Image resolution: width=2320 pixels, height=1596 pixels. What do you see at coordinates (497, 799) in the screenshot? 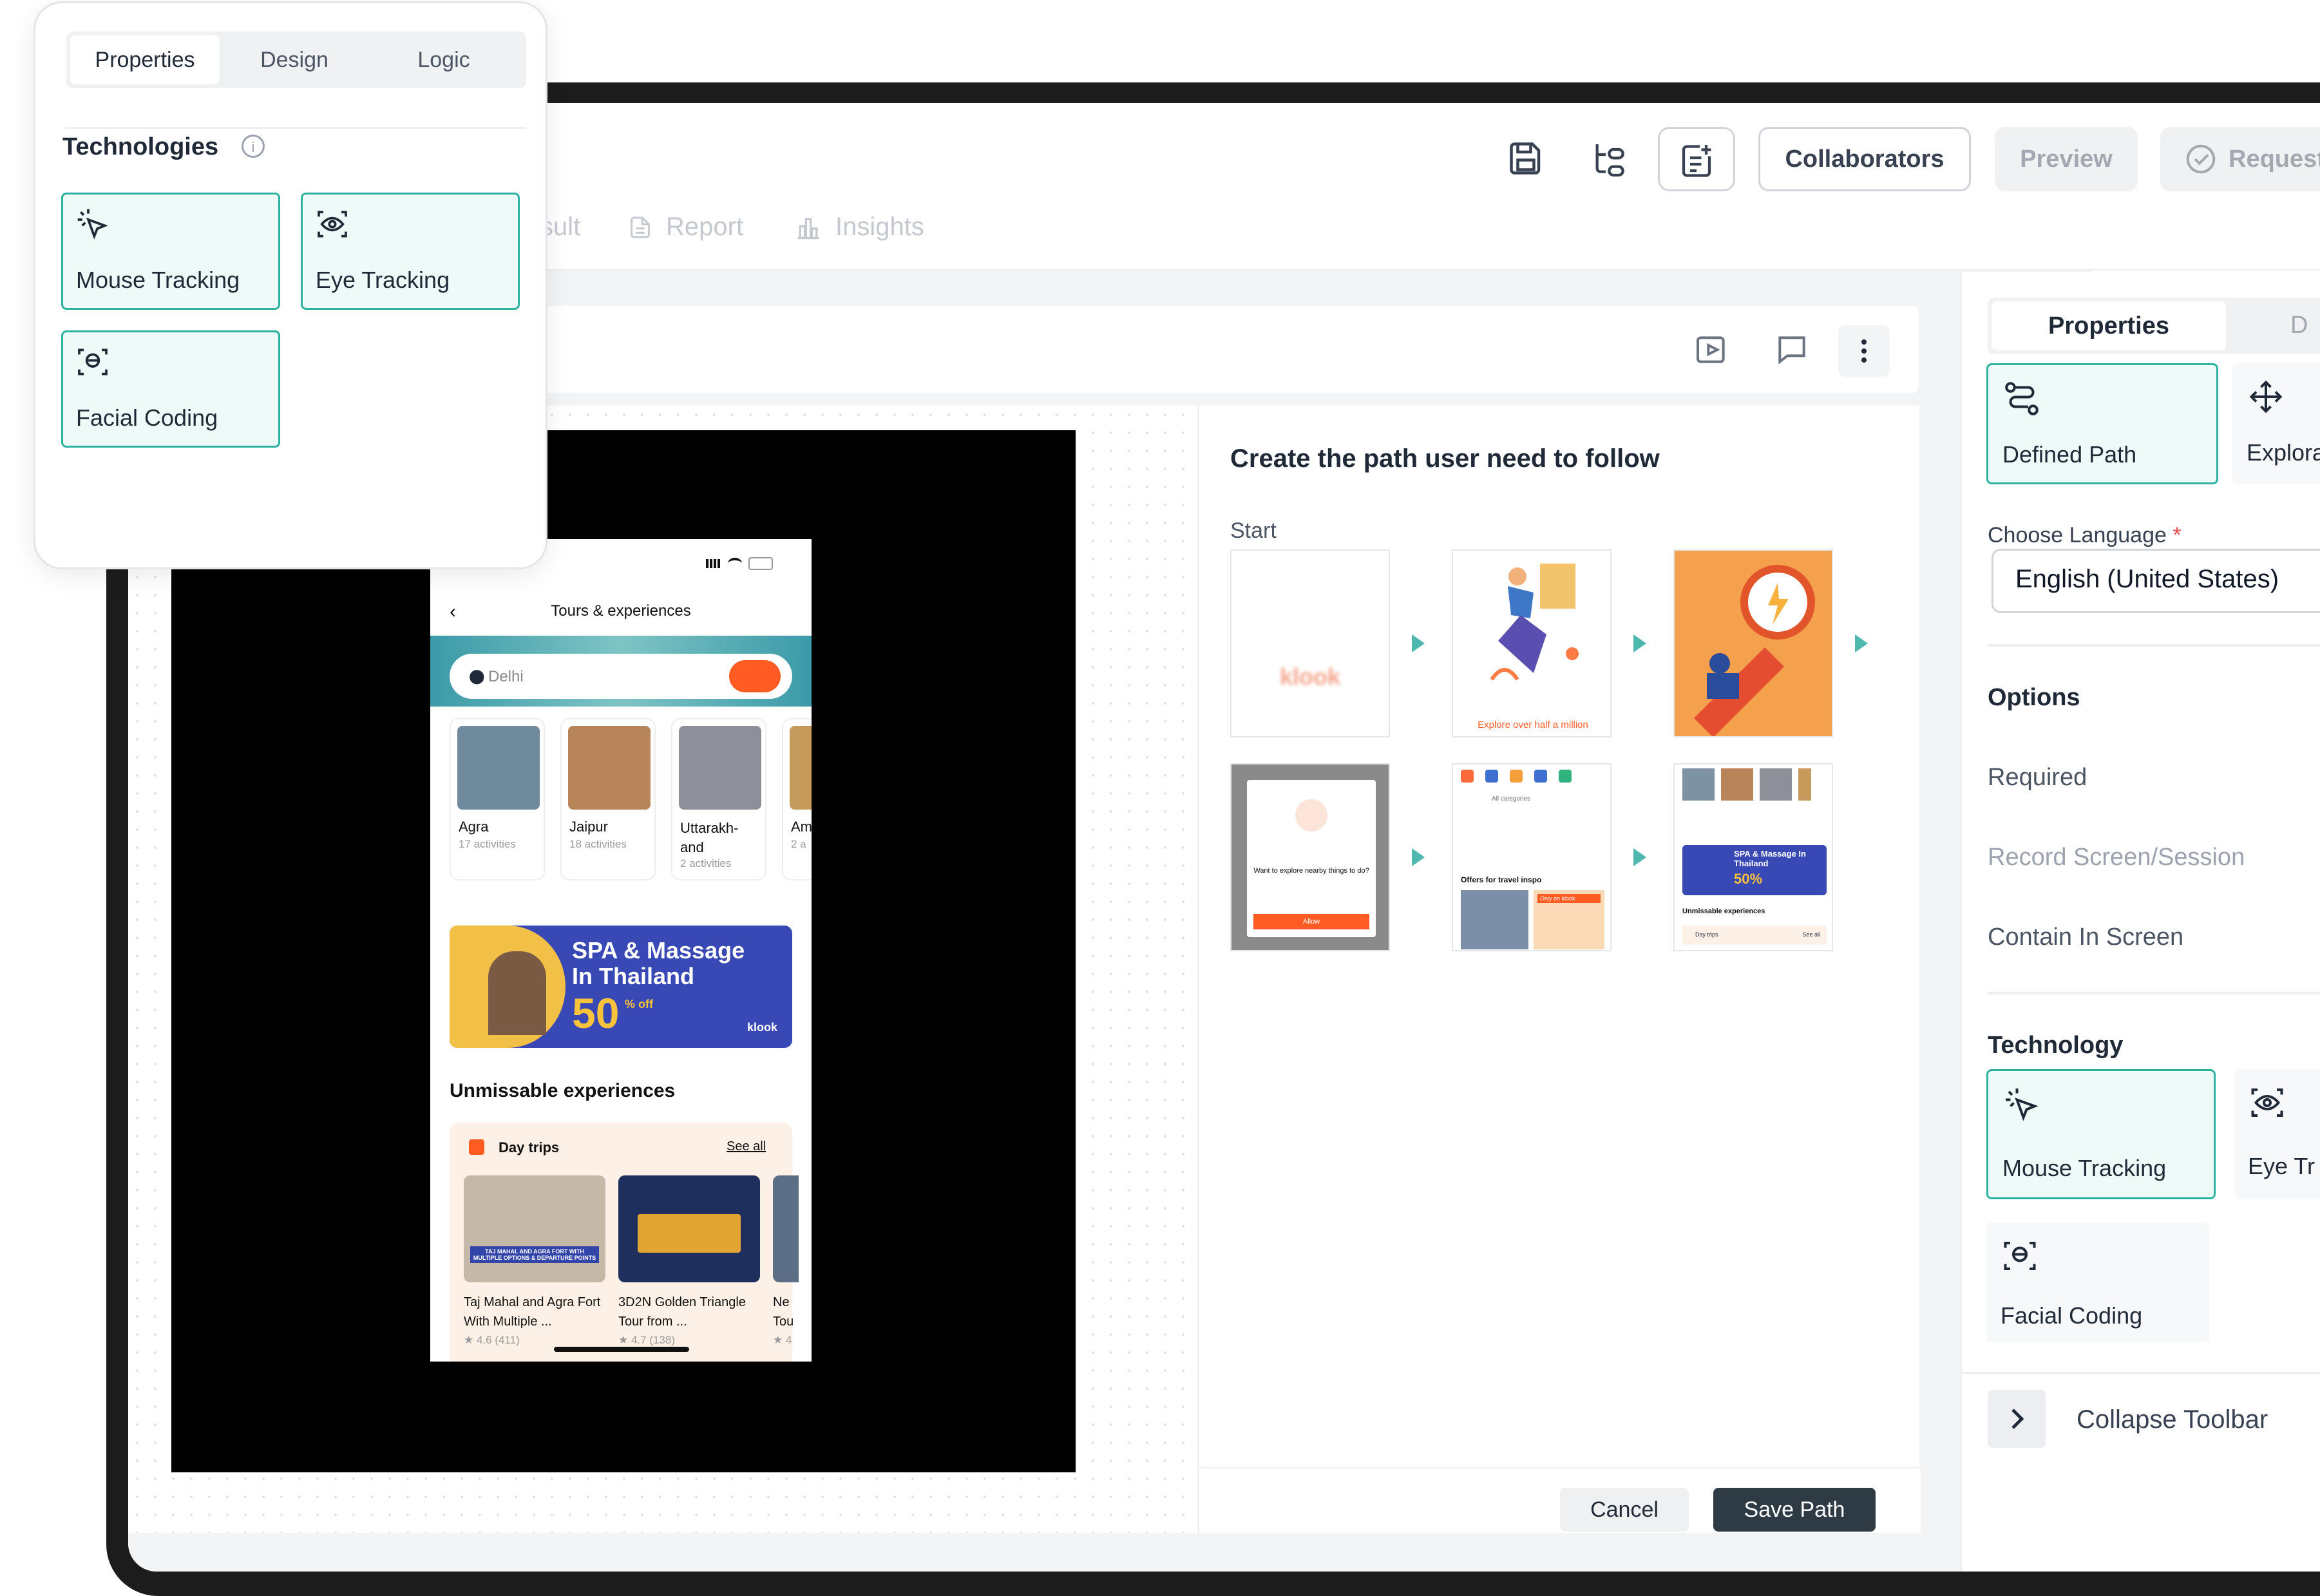
I see `city-card: Agra 17 activities` at bounding box center [497, 799].